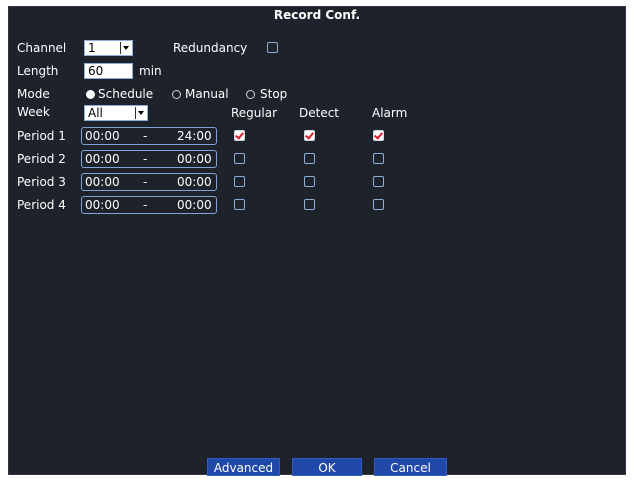 Image resolution: width=634 pixels, height=481 pixels. Describe the element at coordinates (327, 467) in the screenshot. I see `ok-button: OK` at that location.